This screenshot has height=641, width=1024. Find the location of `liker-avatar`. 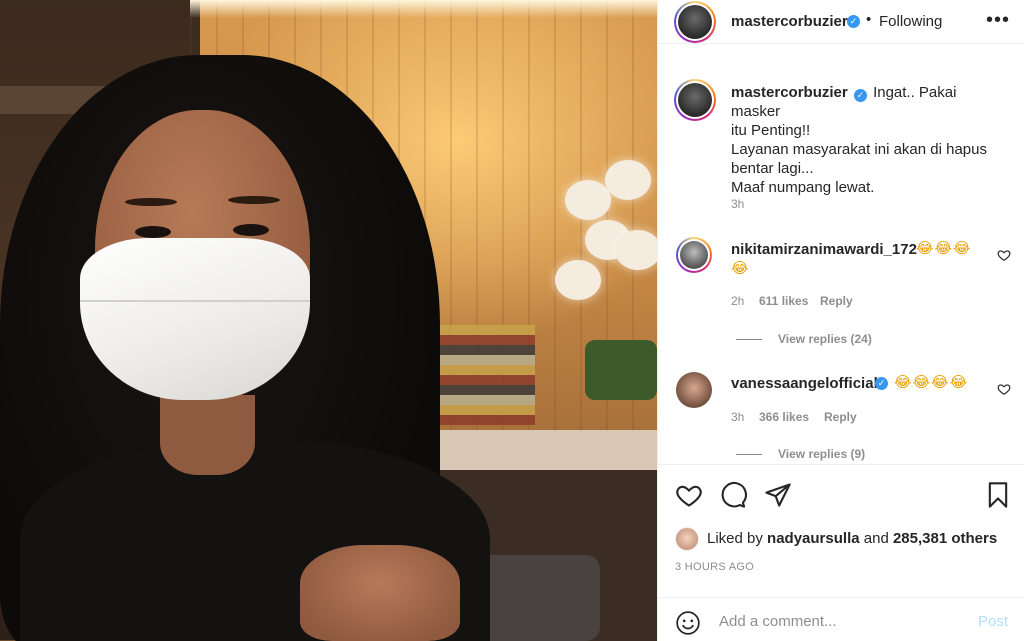

liker-avatar is located at coordinates (687, 539).